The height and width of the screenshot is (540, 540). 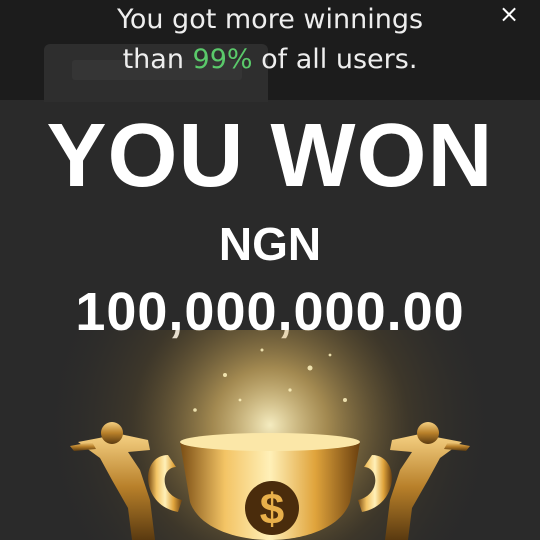 What do you see at coordinates (270, 244) in the screenshot?
I see `currency-label: NGN` at bounding box center [270, 244].